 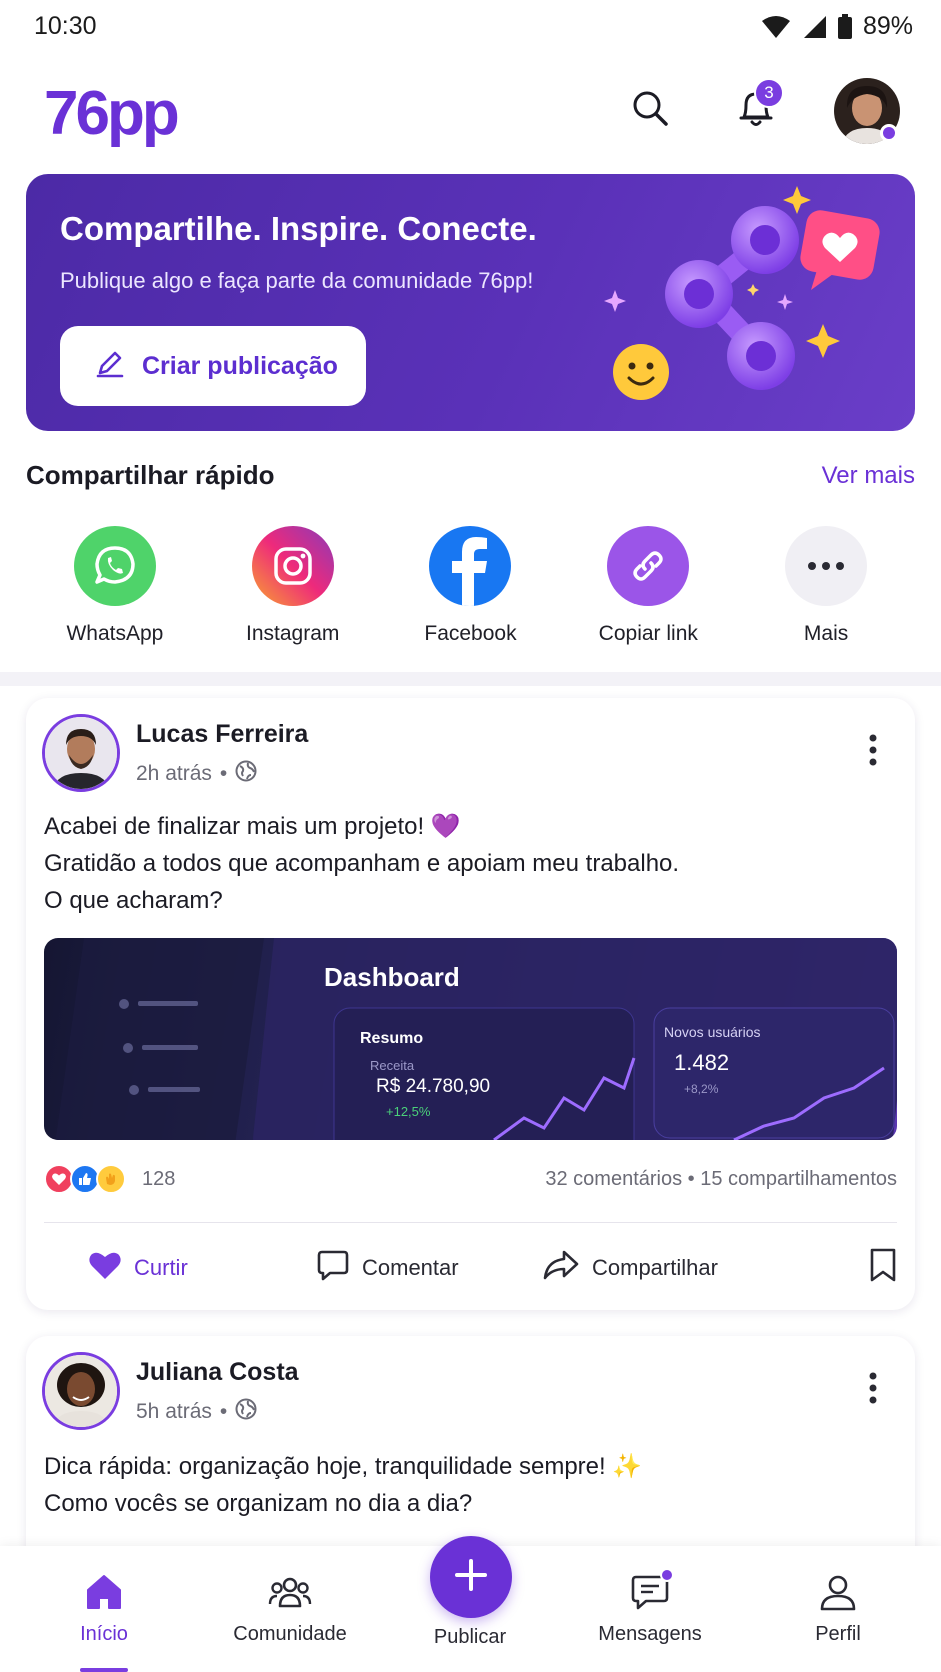 What do you see at coordinates (138, 1268) in the screenshot?
I see `like-button: Curtir` at bounding box center [138, 1268].